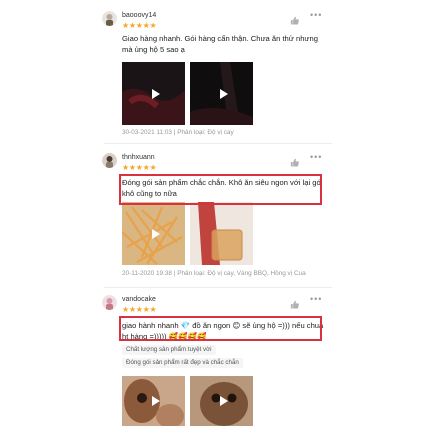 Image resolution: width=426 pixels, height=426 pixels. Describe the element at coordinates (138, 157) in the screenshot. I see `username: thnhxuann` at that location.